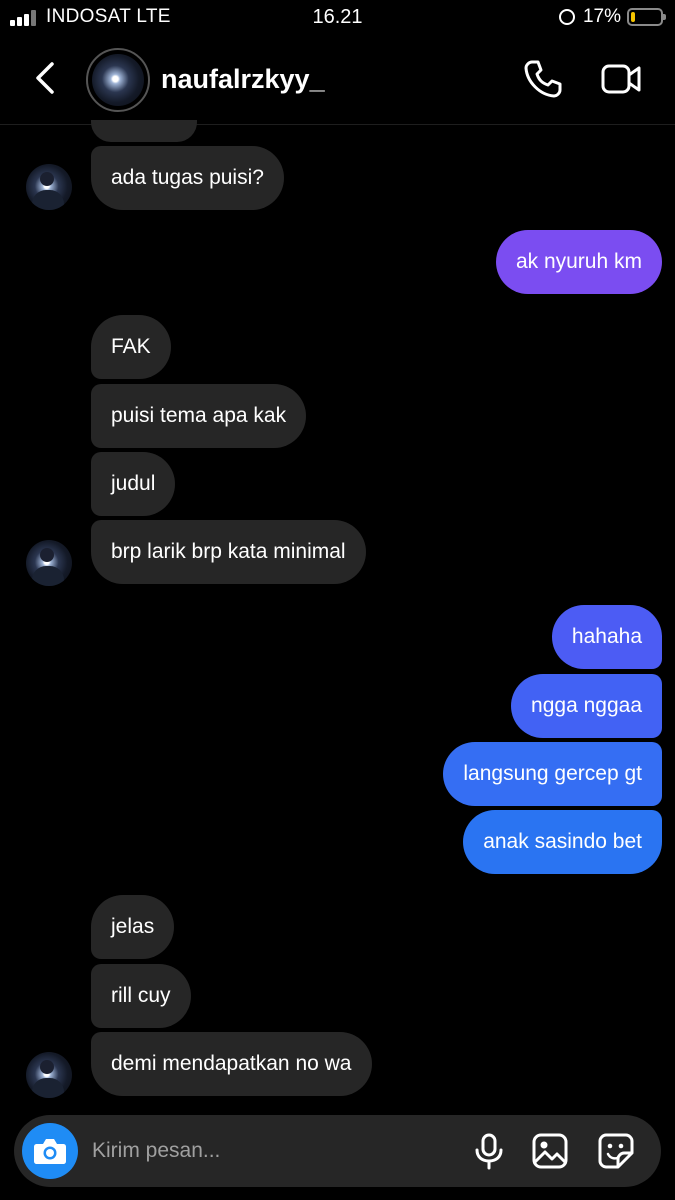 This screenshot has width=675, height=1200. Describe the element at coordinates (144, 131) in the screenshot. I see `previous-message-bubble` at that location.